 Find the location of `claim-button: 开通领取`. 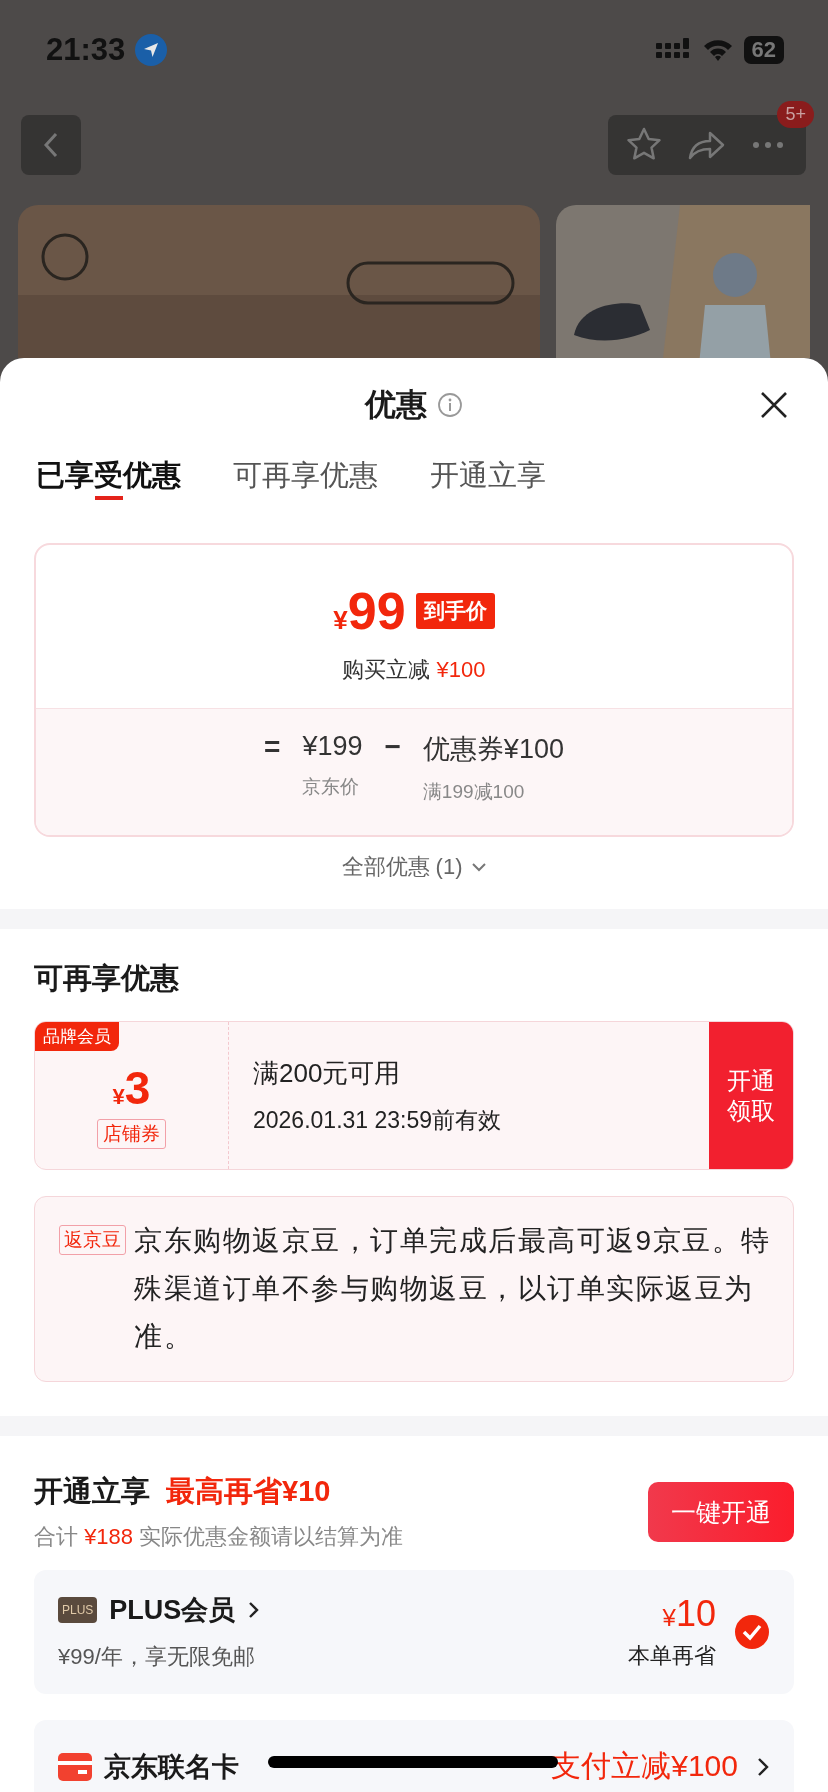

claim-button: 开通领取 is located at coordinates (751, 1095).